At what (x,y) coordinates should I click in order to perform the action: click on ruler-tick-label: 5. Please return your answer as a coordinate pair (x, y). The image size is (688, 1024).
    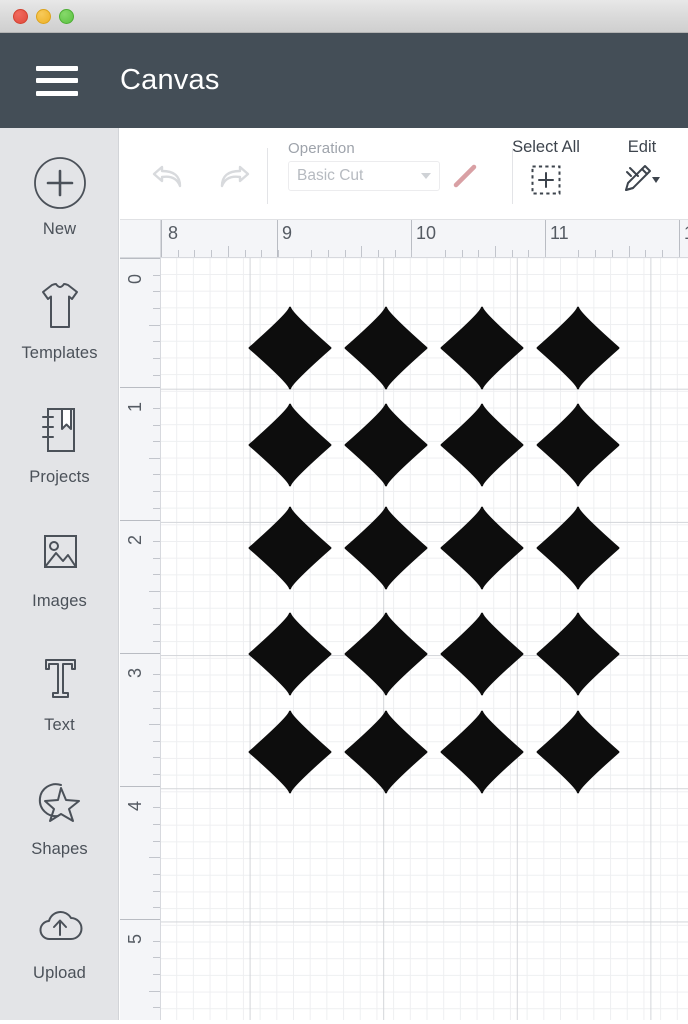
    Looking at the image, I should click on (135, 938).